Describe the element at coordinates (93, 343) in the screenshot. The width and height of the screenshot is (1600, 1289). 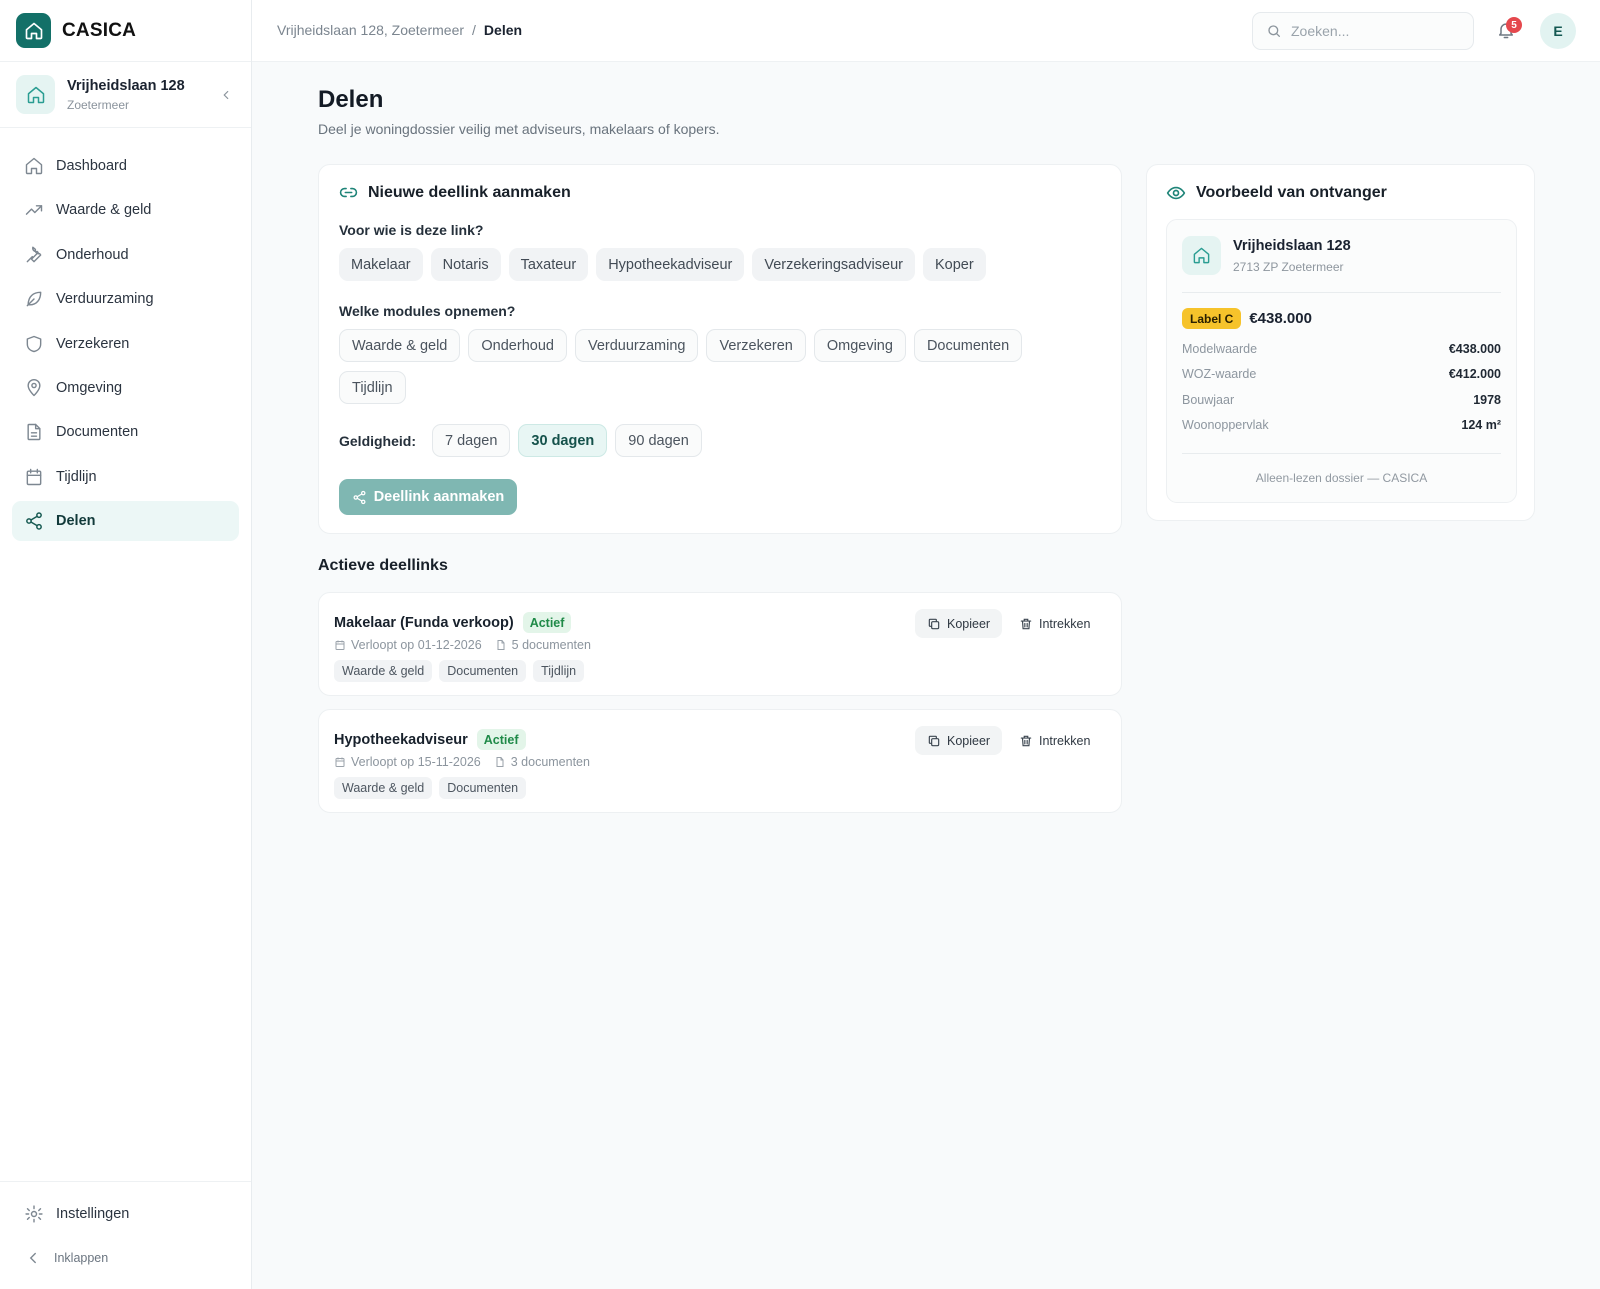
I see `sidebar-item-label: Verzekeren` at that location.